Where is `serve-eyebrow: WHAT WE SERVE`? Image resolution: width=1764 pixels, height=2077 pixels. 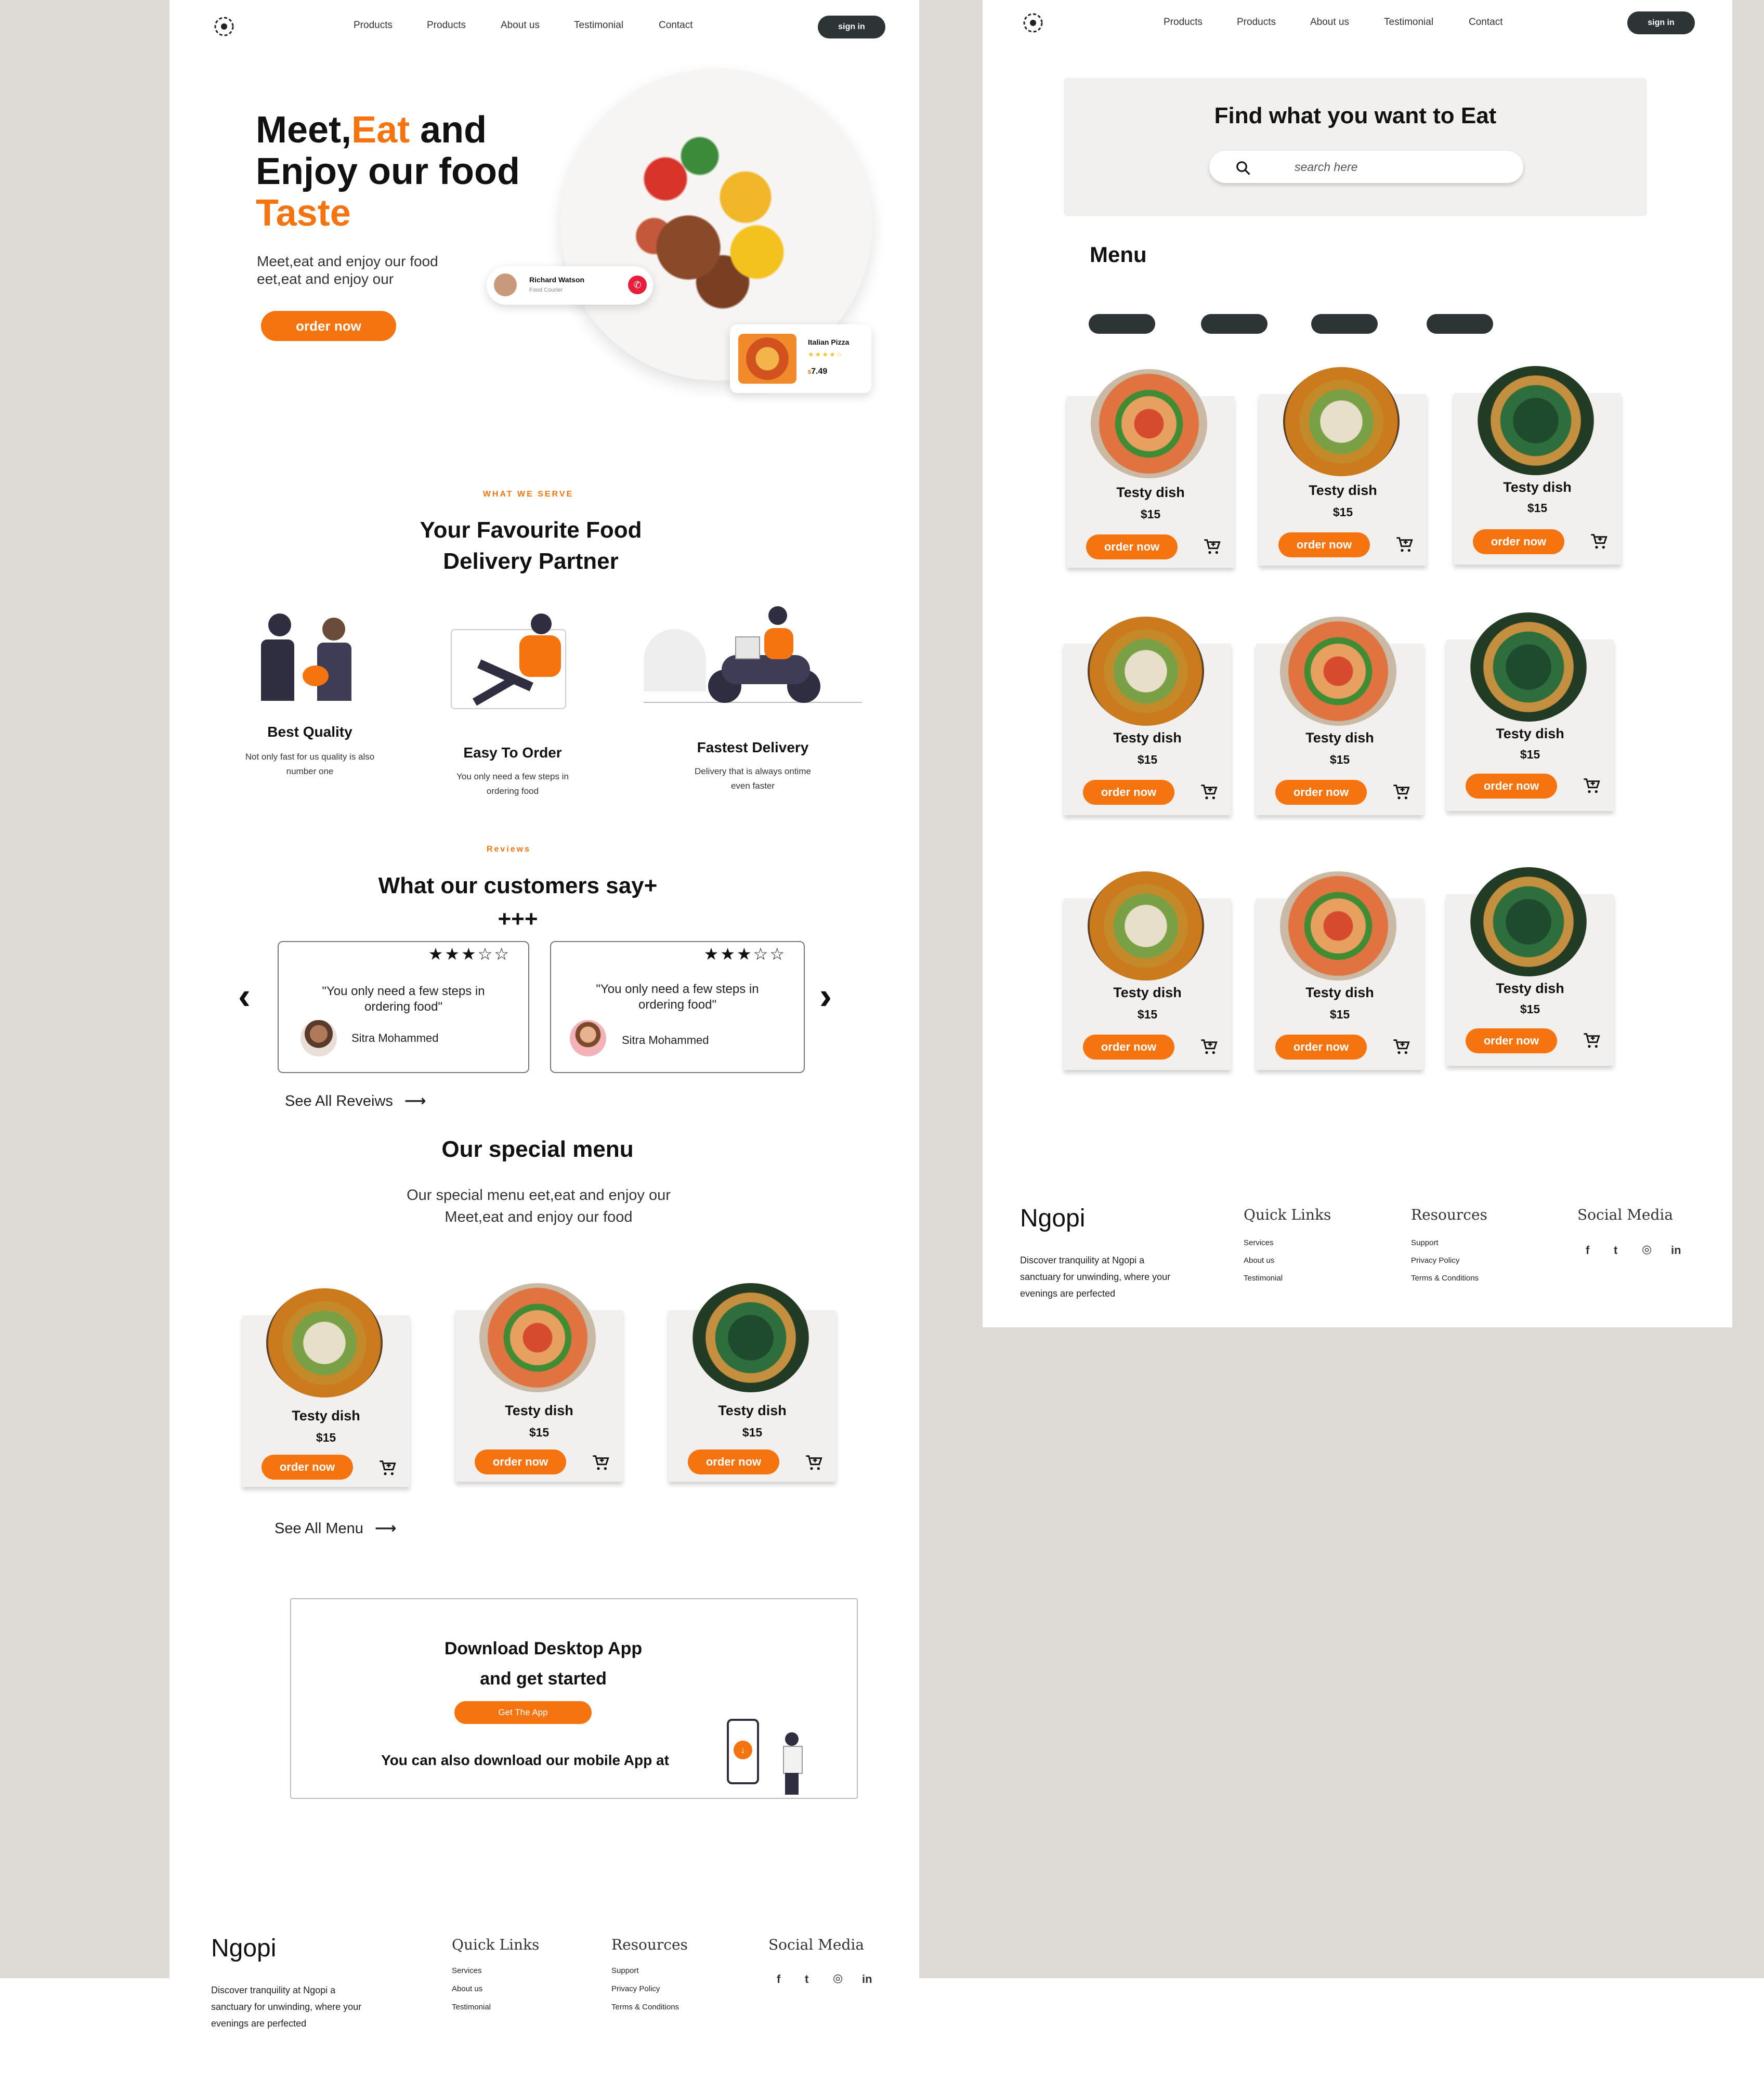 serve-eyebrow: WHAT WE SERVE is located at coordinates (528, 494).